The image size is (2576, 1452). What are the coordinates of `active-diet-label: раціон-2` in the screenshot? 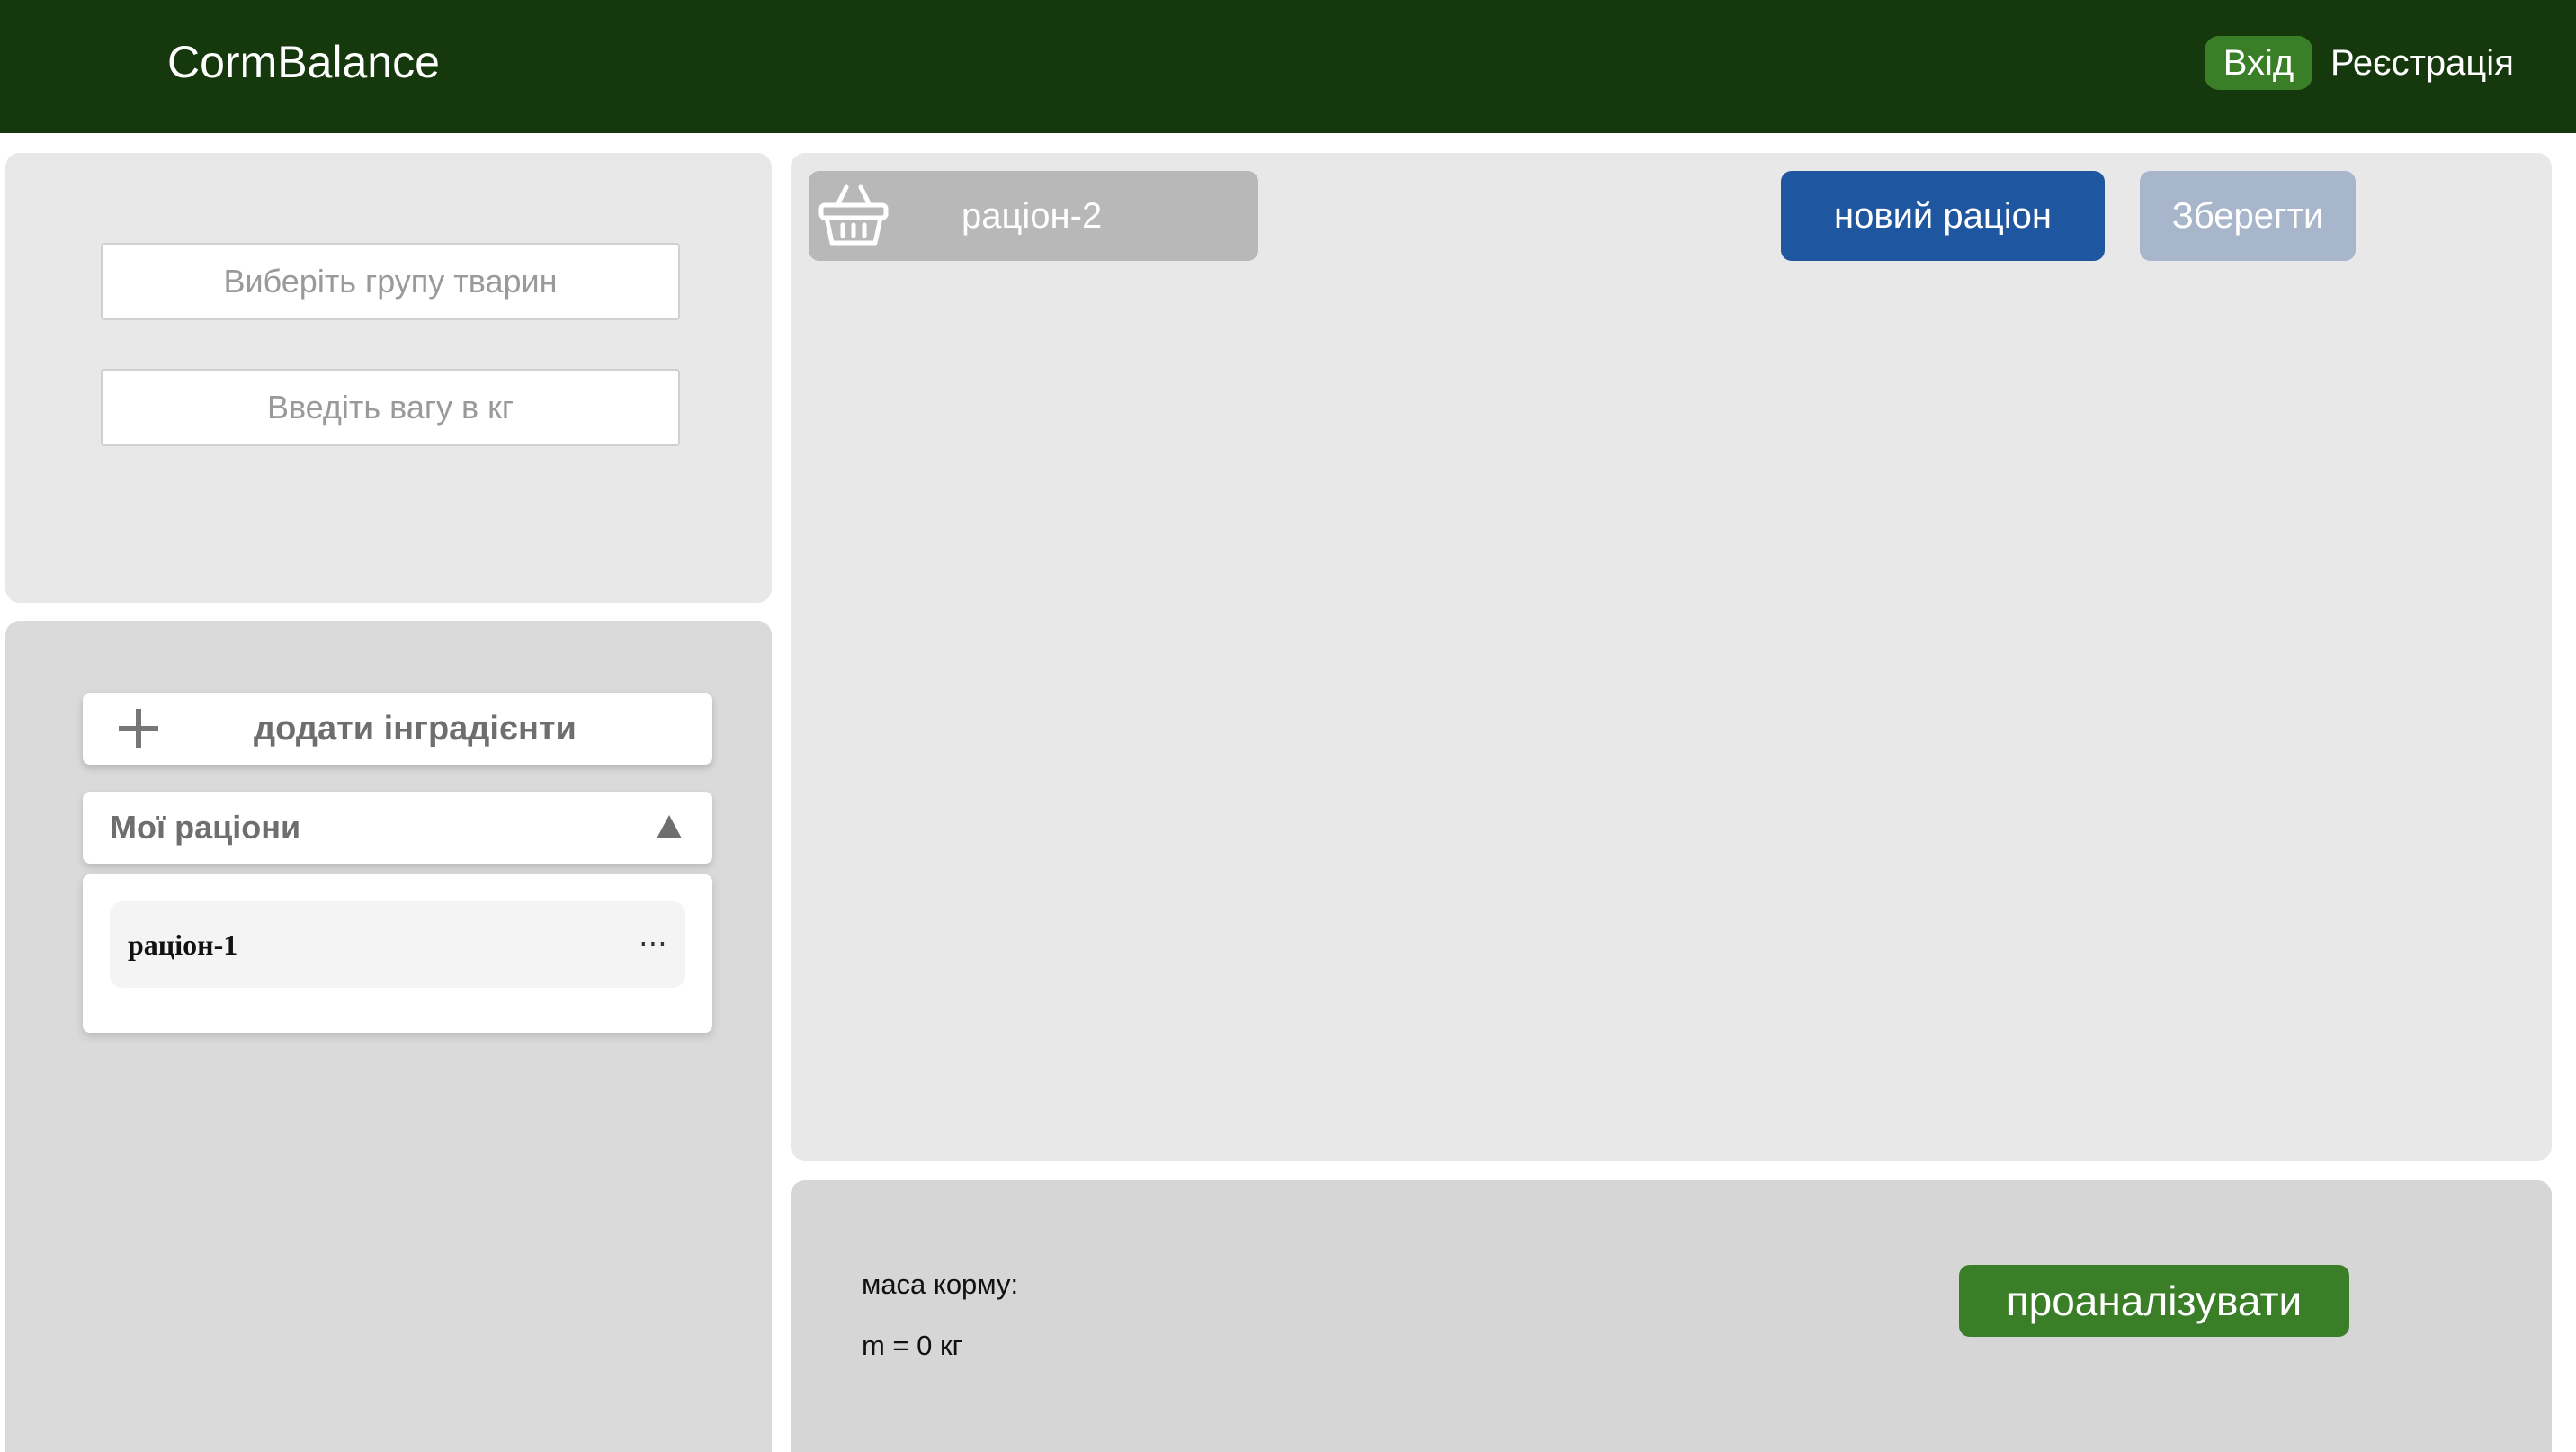 It's located at (1032, 216).